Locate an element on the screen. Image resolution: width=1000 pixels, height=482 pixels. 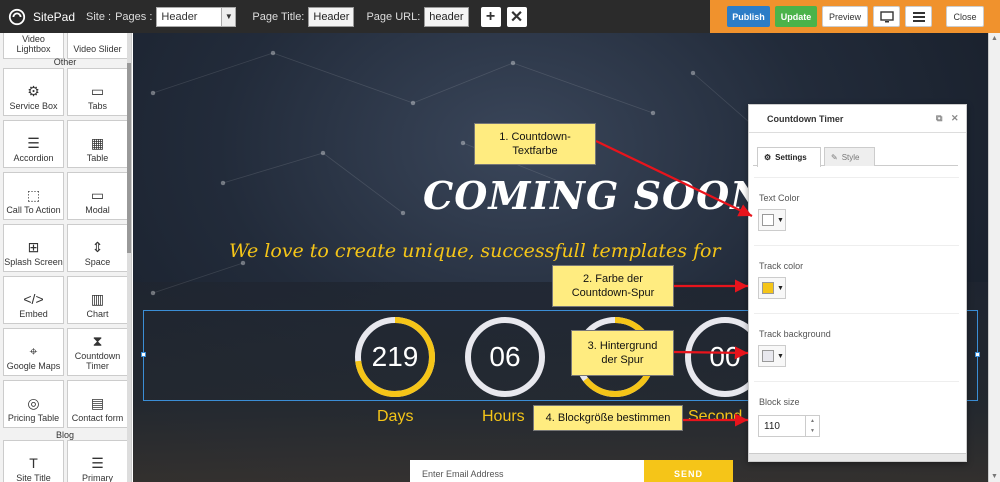
scroll-up-icon: ▲ is located at coordinates (994, 38).